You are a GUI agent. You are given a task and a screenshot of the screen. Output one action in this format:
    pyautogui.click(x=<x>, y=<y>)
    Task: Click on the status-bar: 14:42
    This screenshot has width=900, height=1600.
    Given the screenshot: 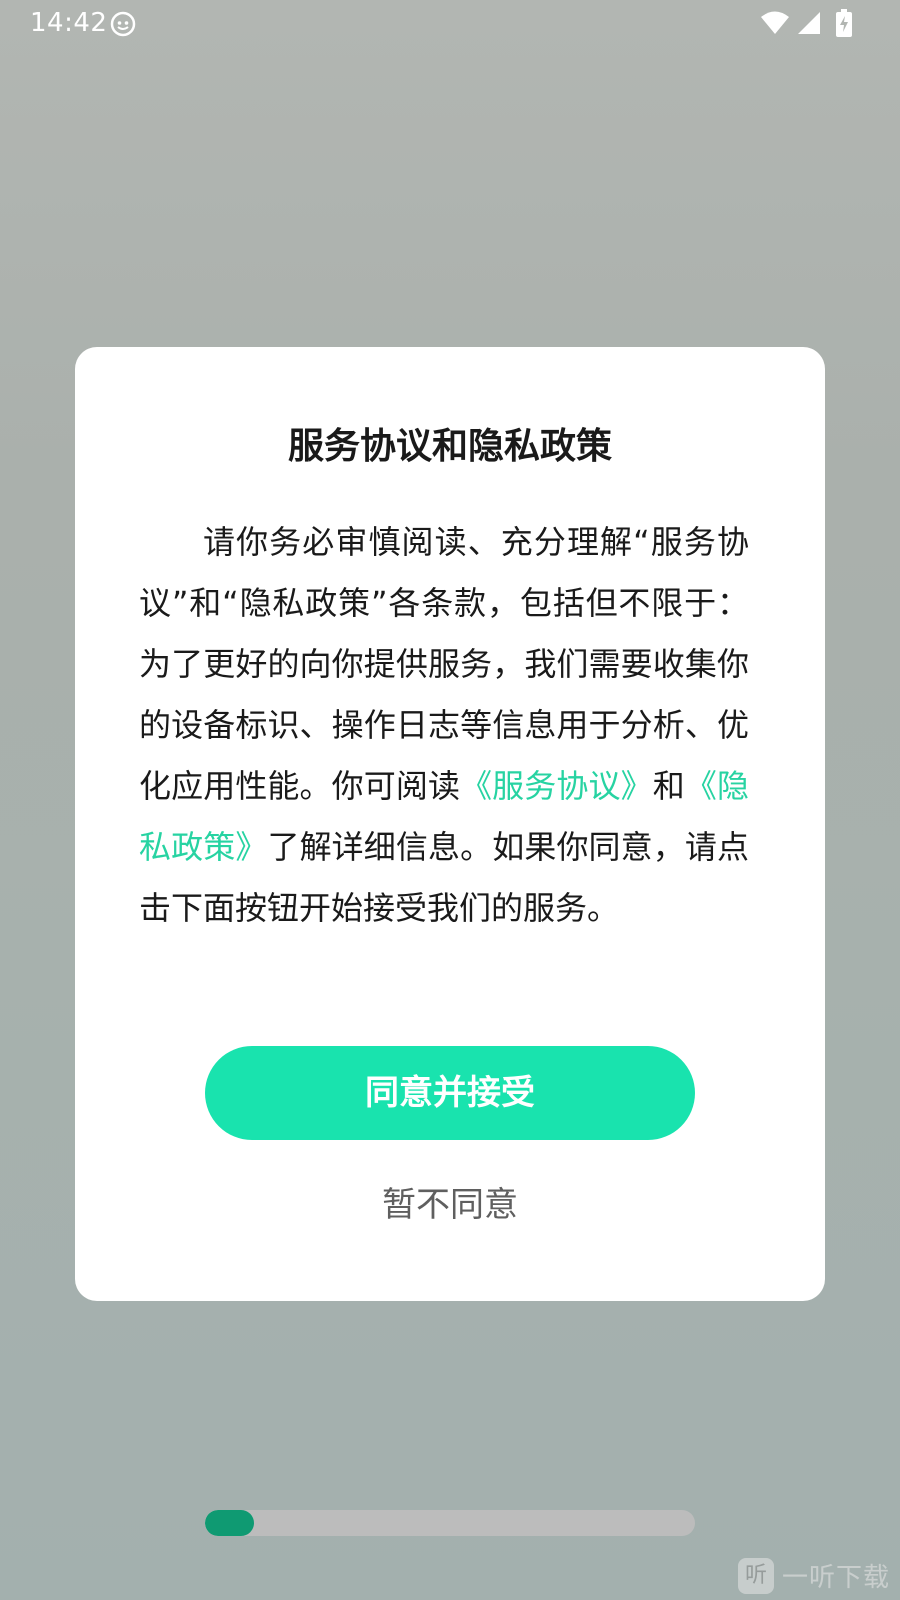 What is the action you would take?
    pyautogui.click(x=450, y=24)
    